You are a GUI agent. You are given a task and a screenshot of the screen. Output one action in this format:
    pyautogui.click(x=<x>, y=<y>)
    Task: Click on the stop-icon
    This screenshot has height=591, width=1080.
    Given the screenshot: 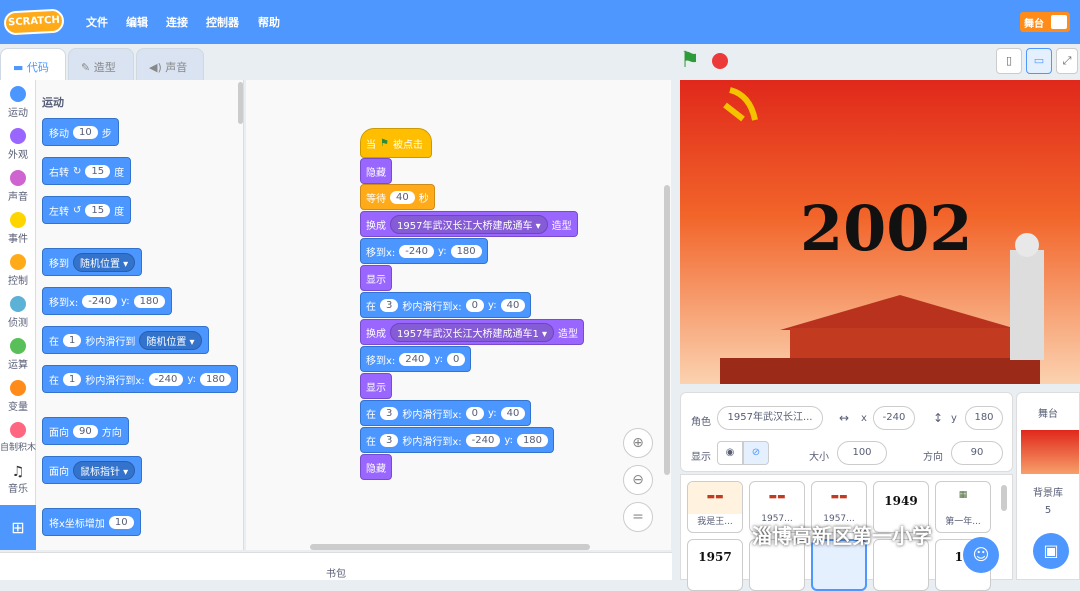 What is the action you would take?
    pyautogui.click(x=720, y=61)
    